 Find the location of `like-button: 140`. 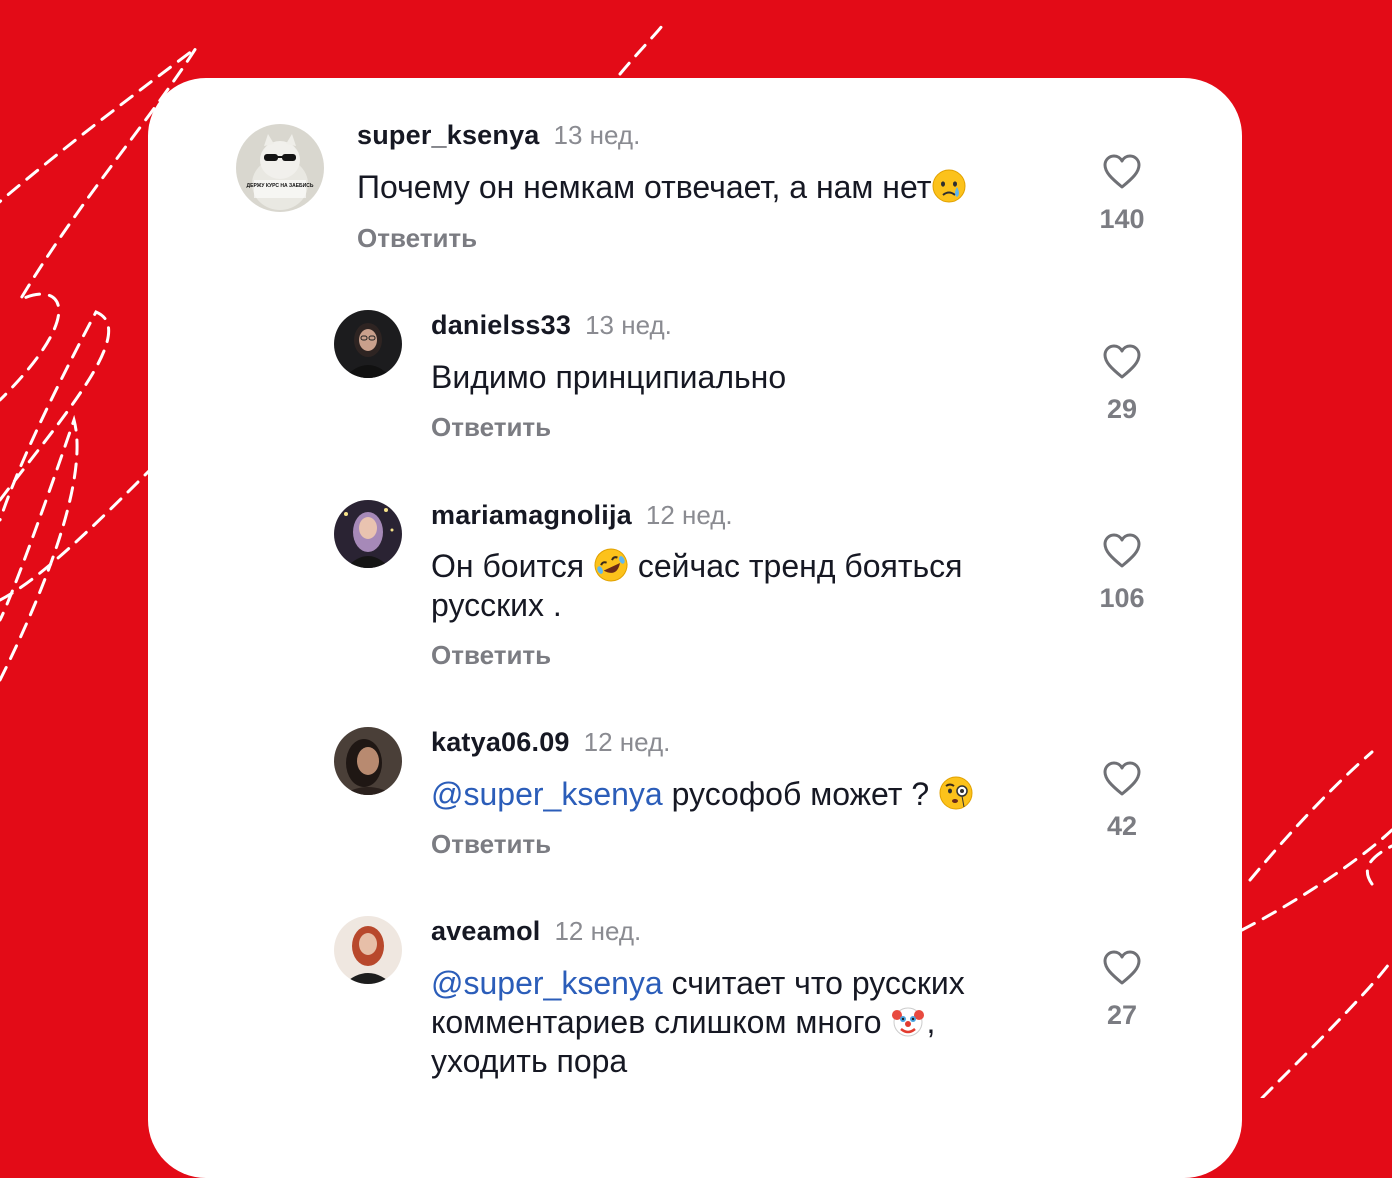

like-button: 140 is located at coordinates (1122, 193).